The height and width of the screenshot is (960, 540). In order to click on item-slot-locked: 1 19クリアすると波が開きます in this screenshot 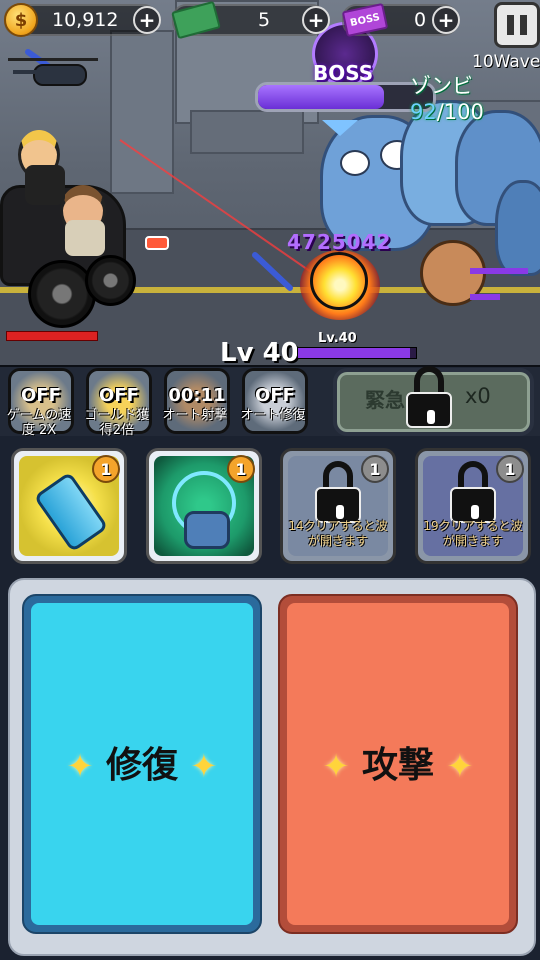, I will do `click(473, 506)`.